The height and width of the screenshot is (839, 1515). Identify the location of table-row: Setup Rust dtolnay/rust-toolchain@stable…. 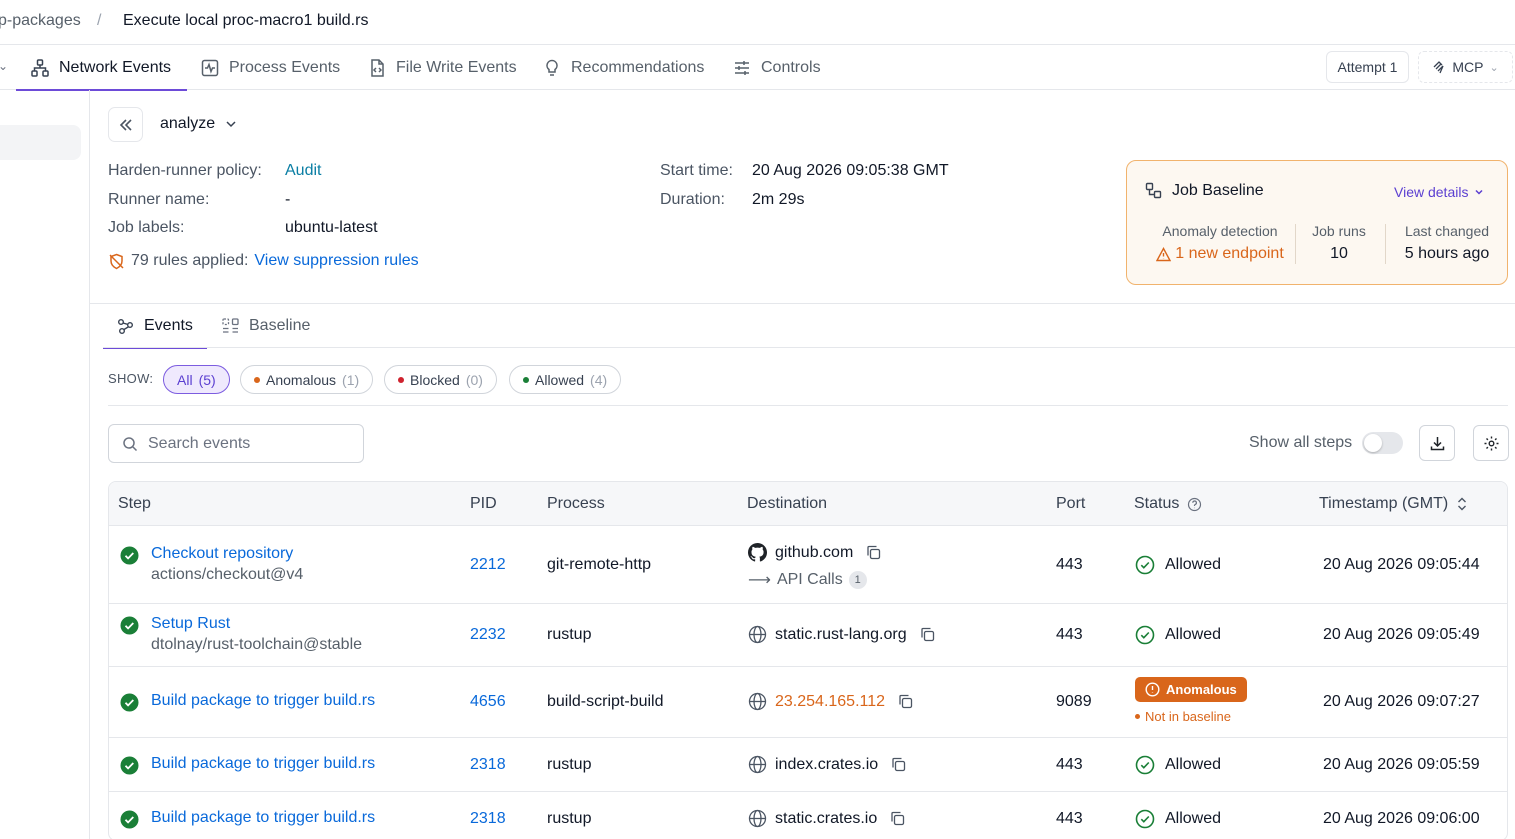
(808, 635).